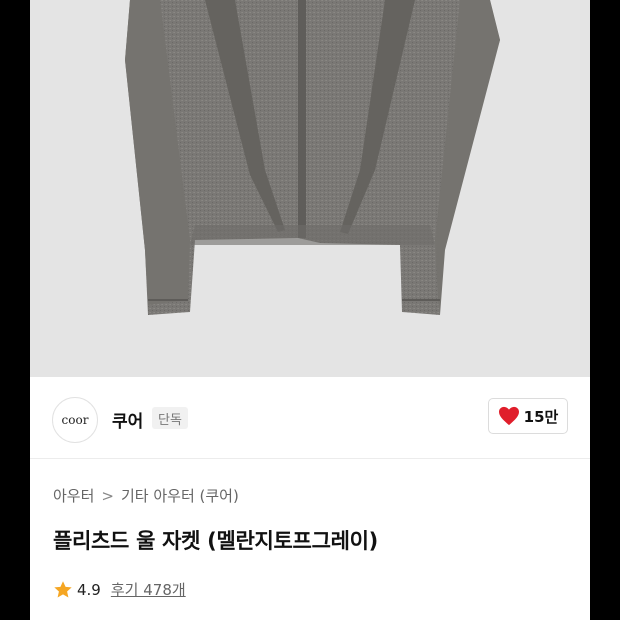  What do you see at coordinates (180, 495) in the screenshot?
I see `breadcrumb-level2: 기타 아우터 (쿠어)` at bounding box center [180, 495].